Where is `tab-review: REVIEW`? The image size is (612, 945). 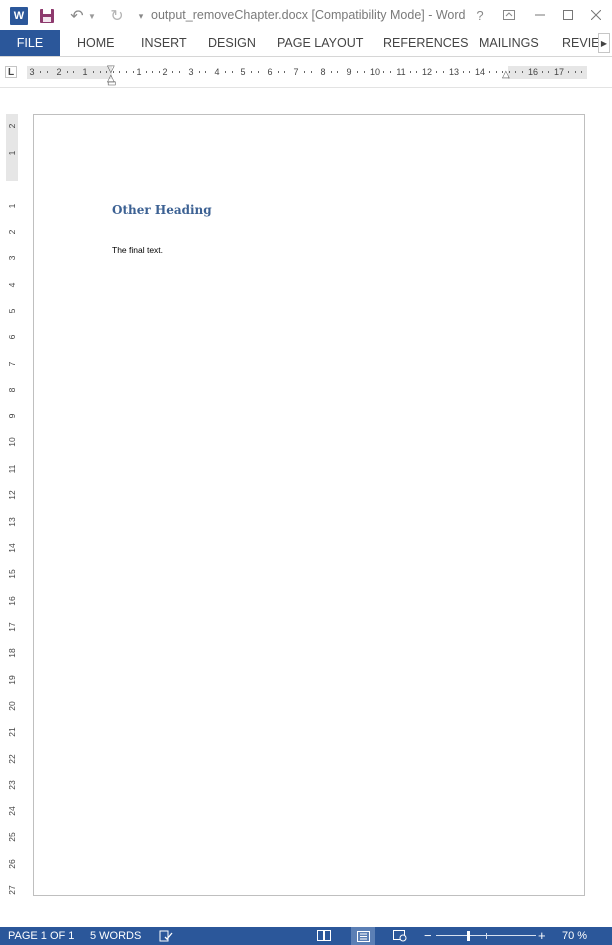
tab-review: REVIEW is located at coordinates (580, 43).